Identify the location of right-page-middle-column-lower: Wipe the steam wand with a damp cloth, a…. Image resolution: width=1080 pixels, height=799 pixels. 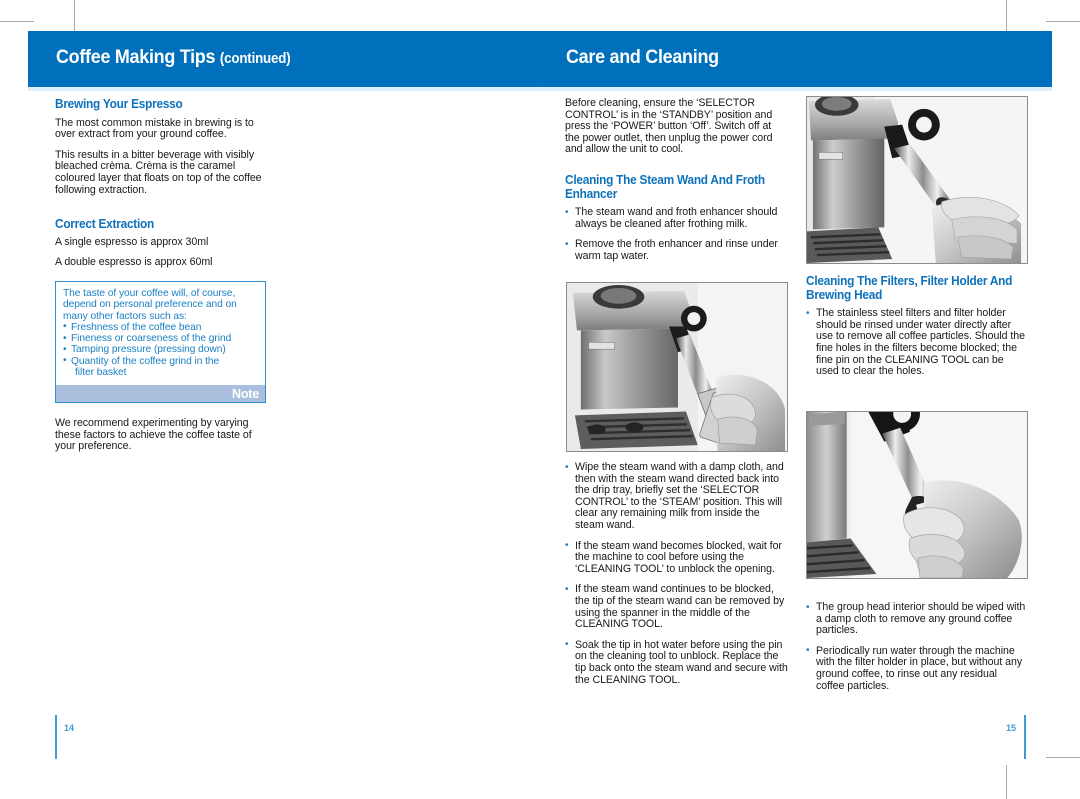
(676, 573).